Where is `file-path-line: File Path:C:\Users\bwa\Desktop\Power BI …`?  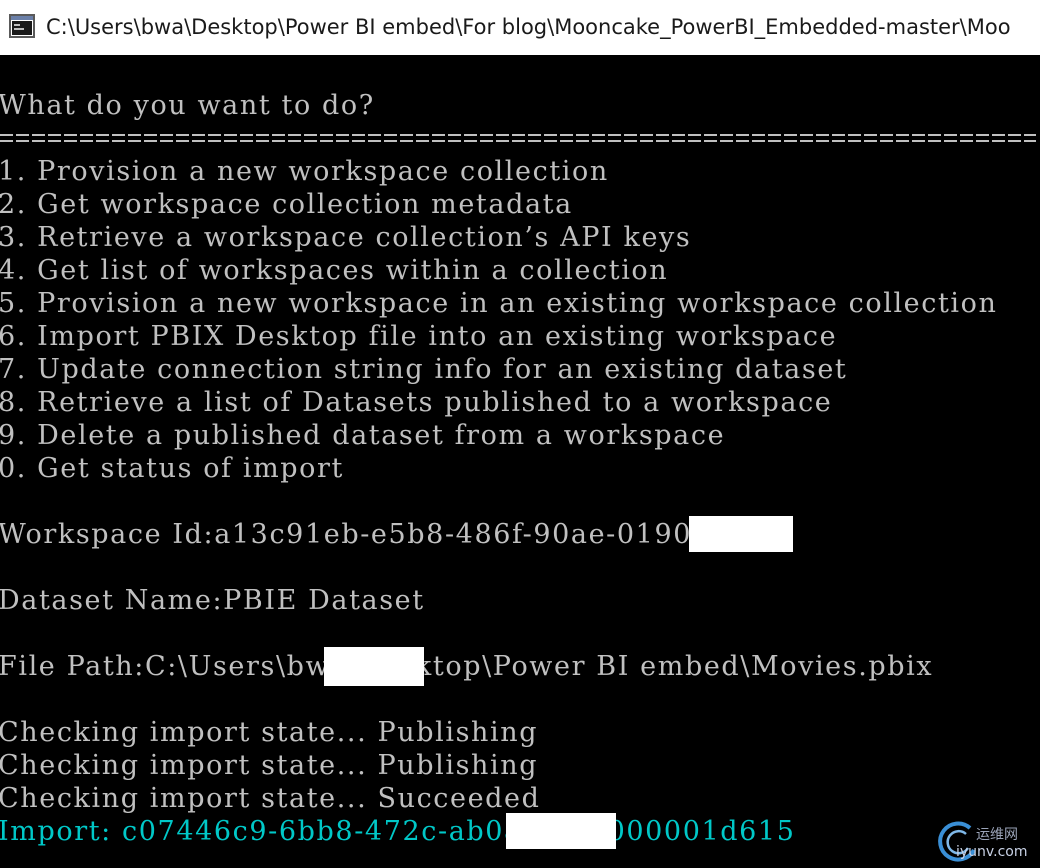
file-path-line: File Path:C:\Users\bwa\Desktop\Power BI … is located at coordinates (467, 666).